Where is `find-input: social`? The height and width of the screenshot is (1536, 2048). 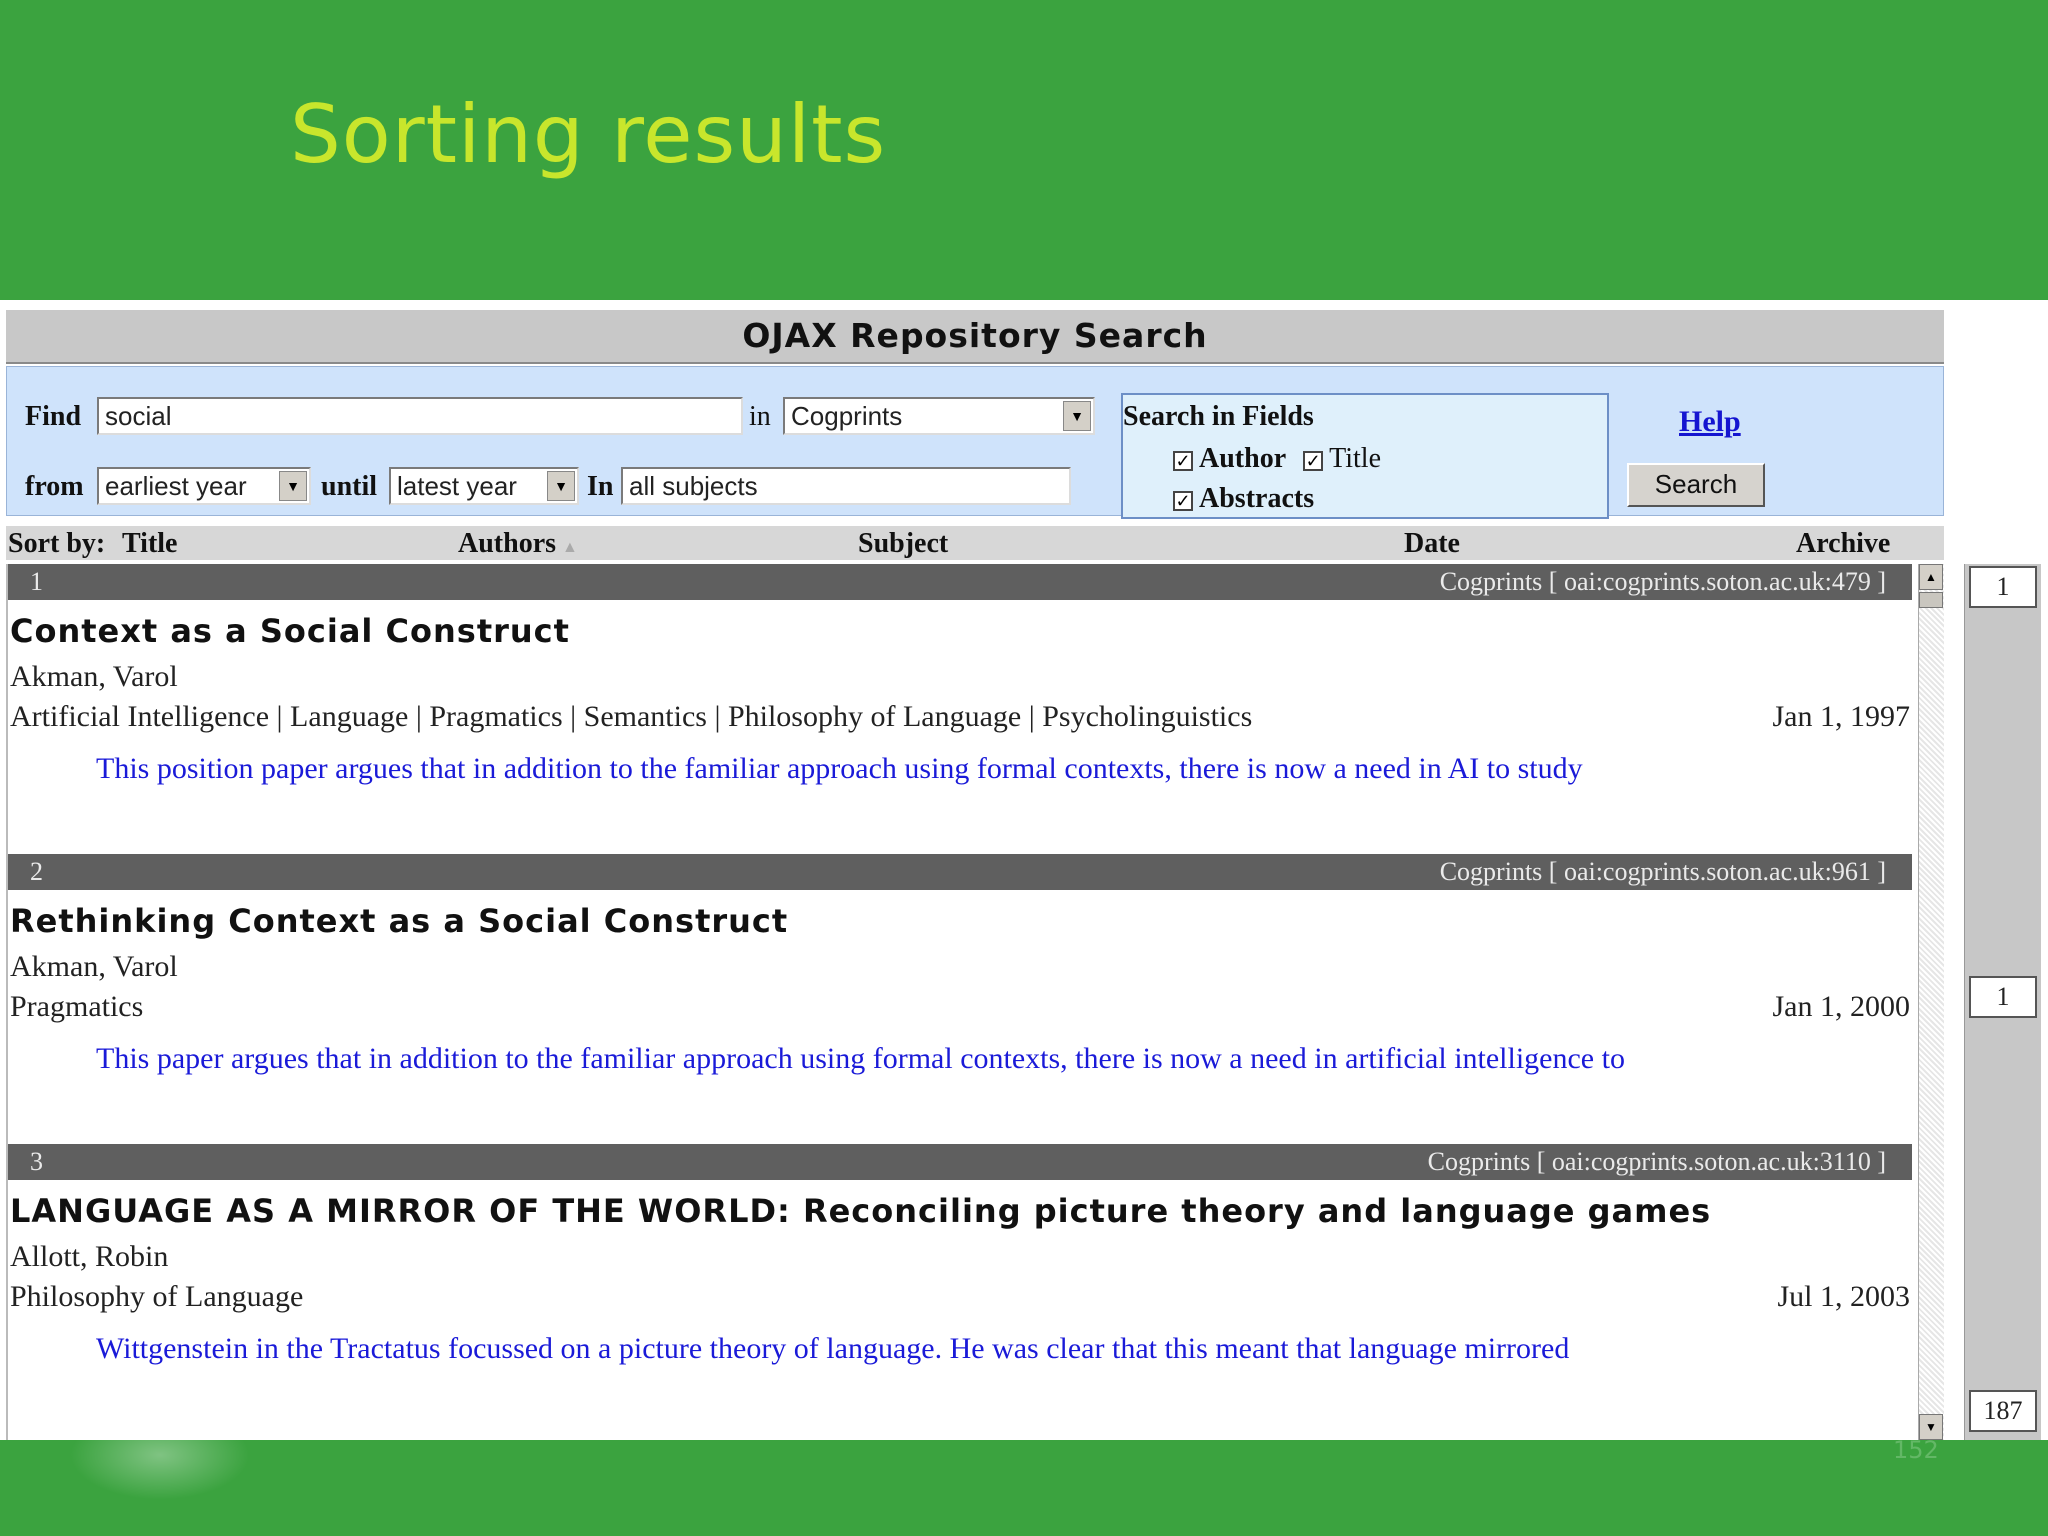
find-input: social is located at coordinates (420, 416).